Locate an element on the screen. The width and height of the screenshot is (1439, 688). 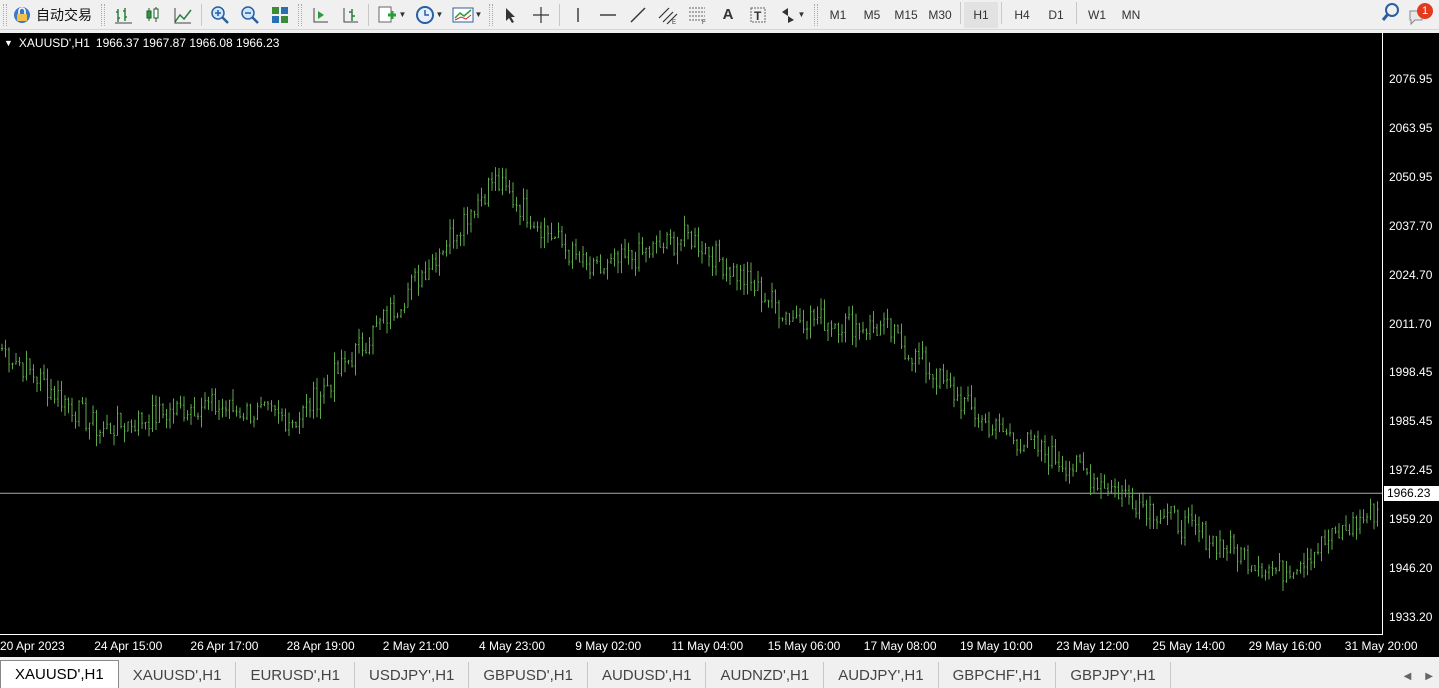
trendline-icon is located at coordinates (638, 15).